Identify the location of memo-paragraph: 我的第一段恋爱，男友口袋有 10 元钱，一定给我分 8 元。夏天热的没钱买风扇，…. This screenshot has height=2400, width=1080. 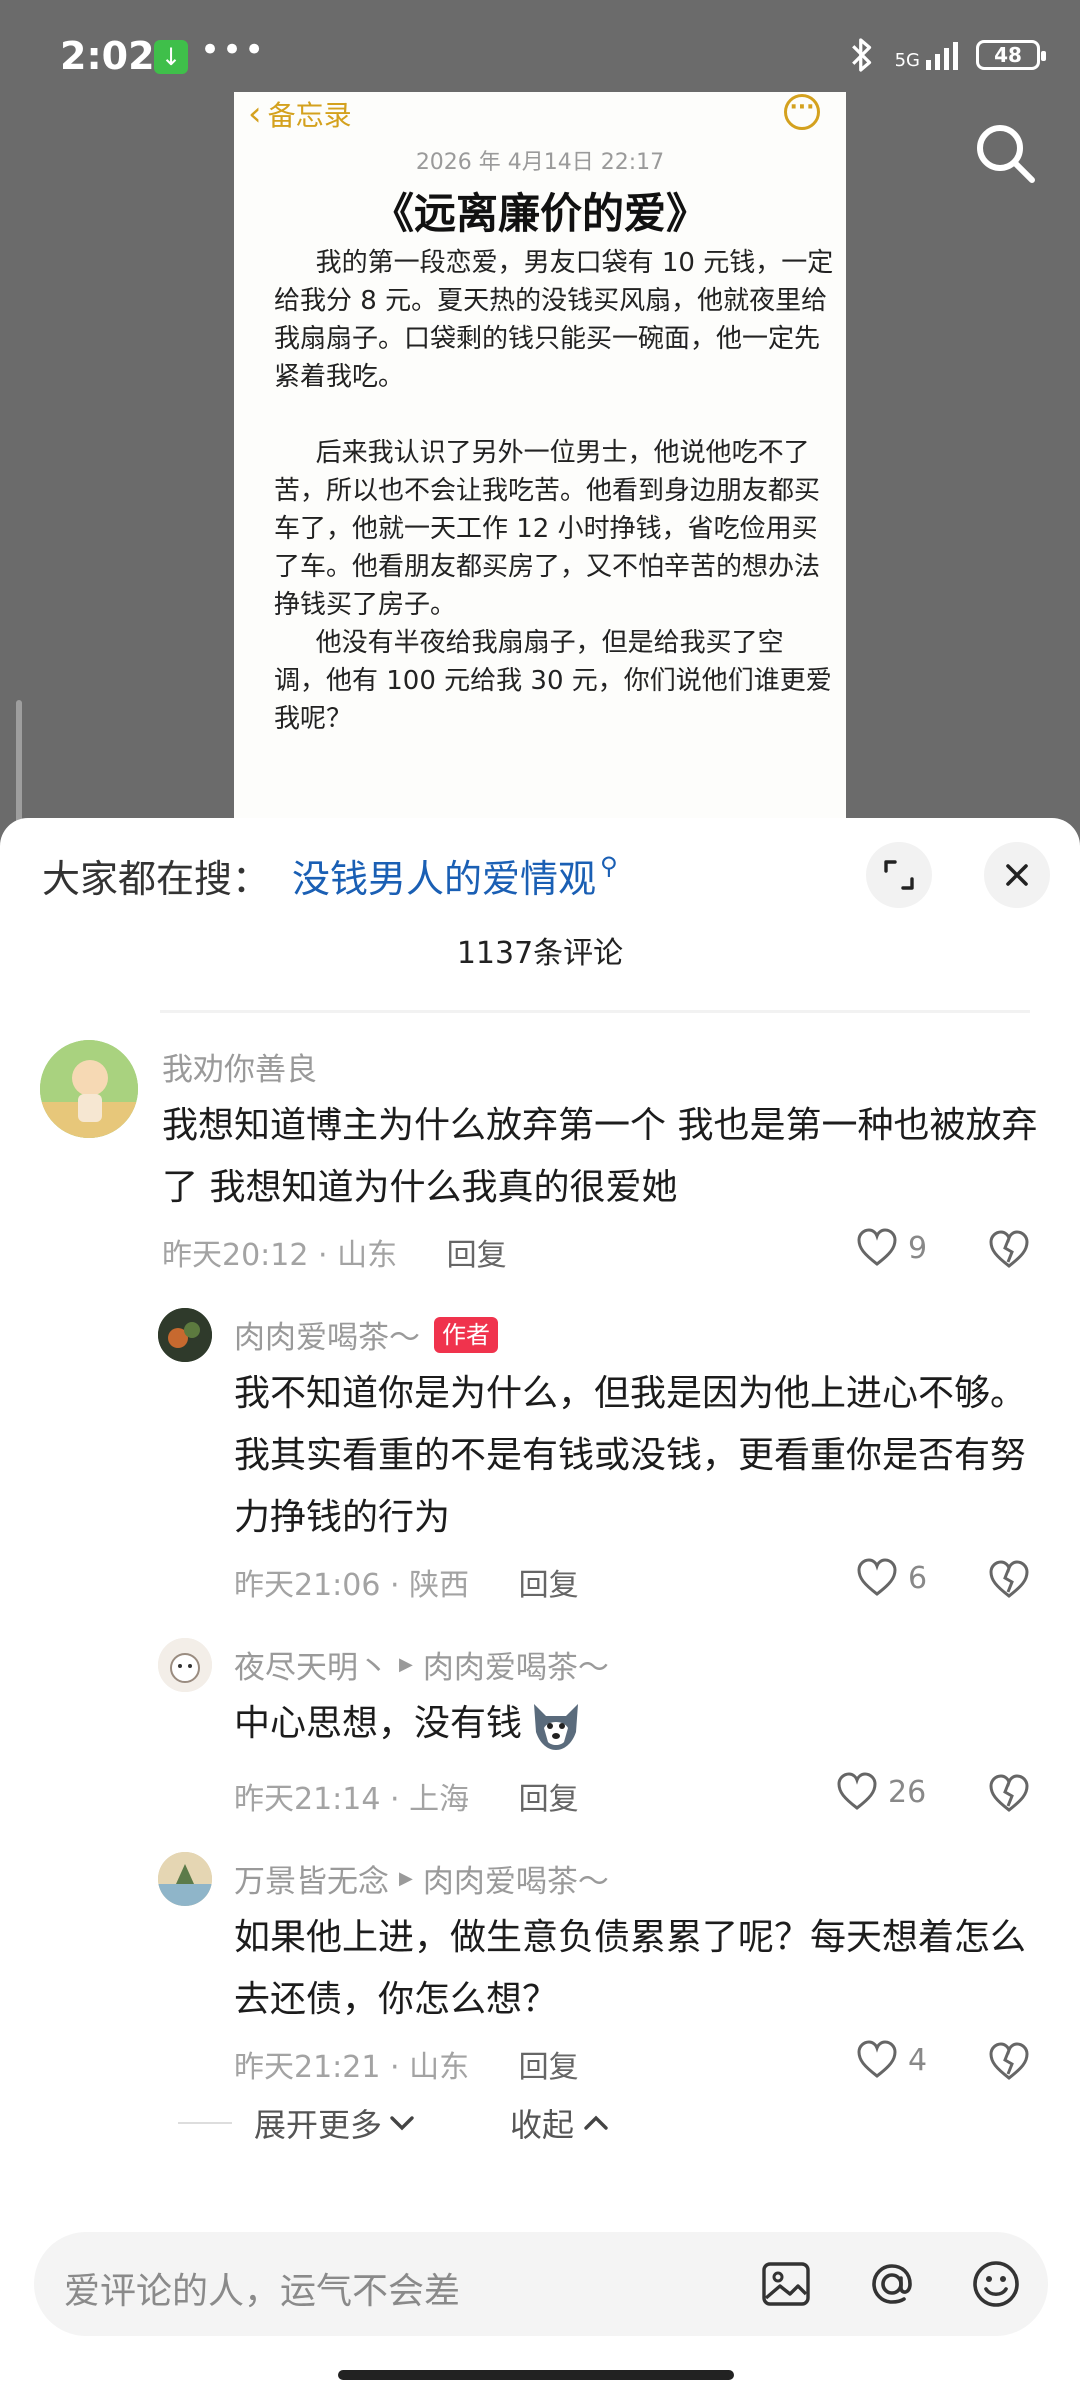
(554, 320).